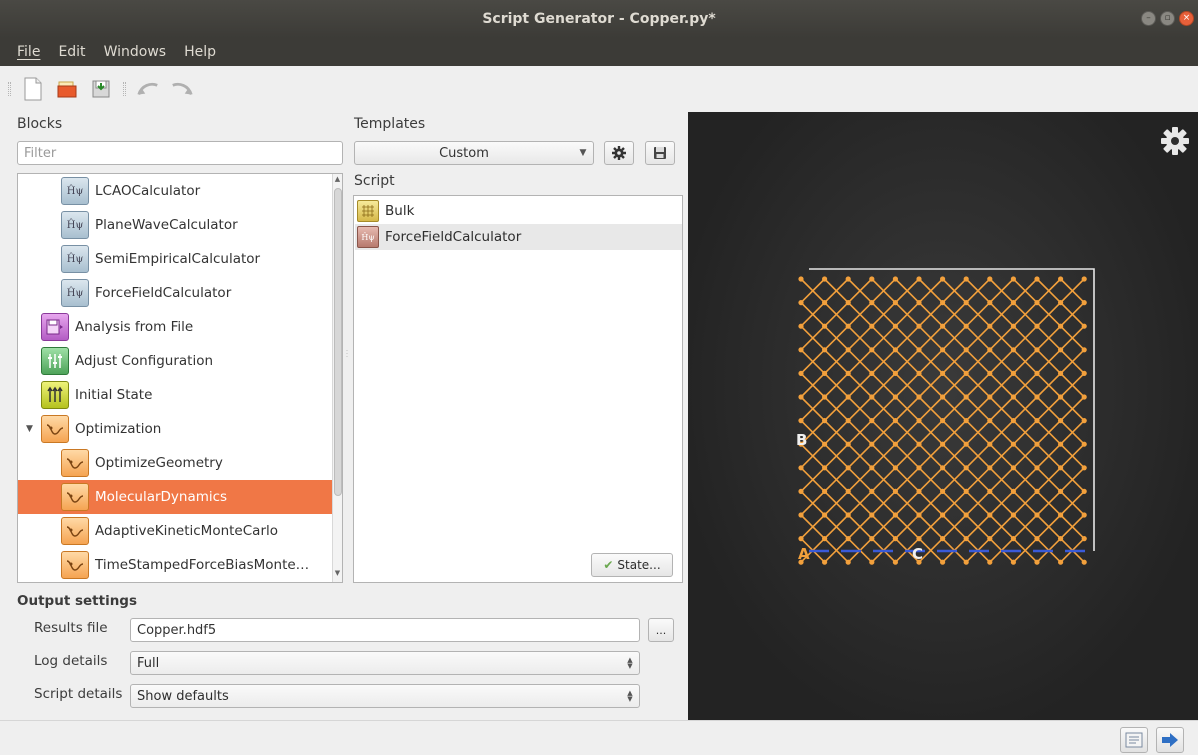  What do you see at coordinates (166, 225) in the screenshot?
I see `block-item-label: PlaneWaveCalculator` at bounding box center [166, 225].